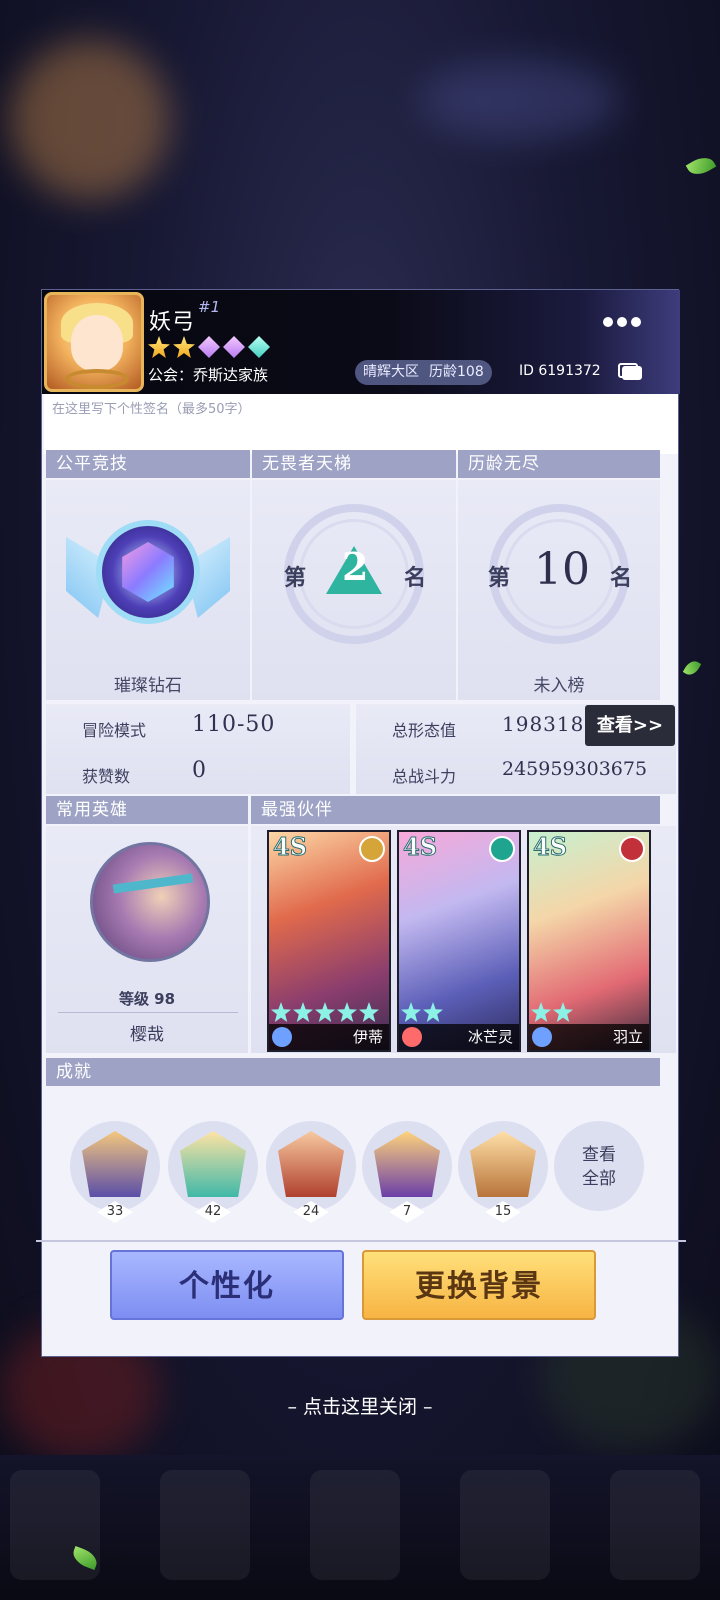 This screenshot has height=1600, width=720. What do you see at coordinates (456, 372) in the screenshot?
I see `player-age: 历龄108` at bounding box center [456, 372].